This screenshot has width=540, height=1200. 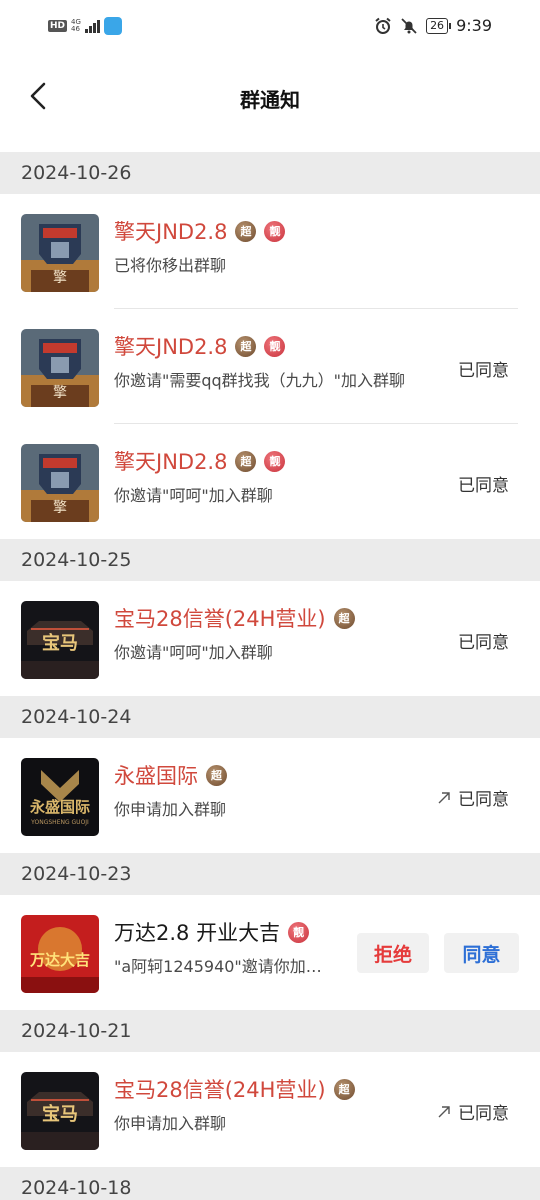 What do you see at coordinates (76, 25) in the screenshot?
I see `network-type: 4G 46` at bounding box center [76, 25].